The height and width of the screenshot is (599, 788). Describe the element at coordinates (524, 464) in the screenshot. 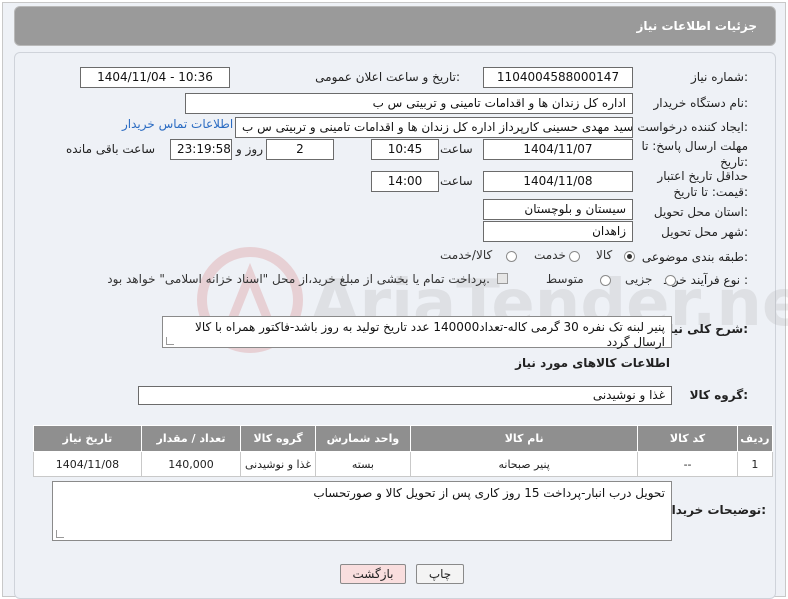

I see `cell-name: پنیر صبحانه` at that location.